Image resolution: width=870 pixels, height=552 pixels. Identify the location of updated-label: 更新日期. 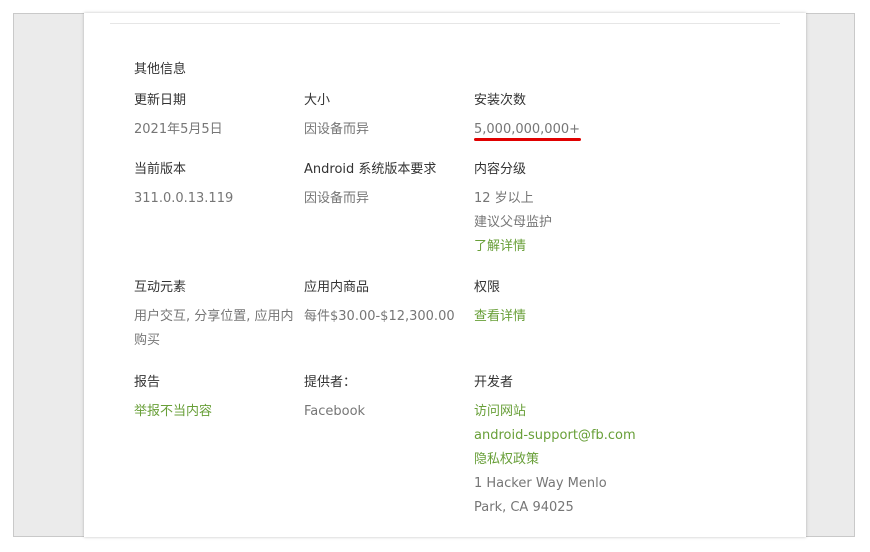
(160, 100).